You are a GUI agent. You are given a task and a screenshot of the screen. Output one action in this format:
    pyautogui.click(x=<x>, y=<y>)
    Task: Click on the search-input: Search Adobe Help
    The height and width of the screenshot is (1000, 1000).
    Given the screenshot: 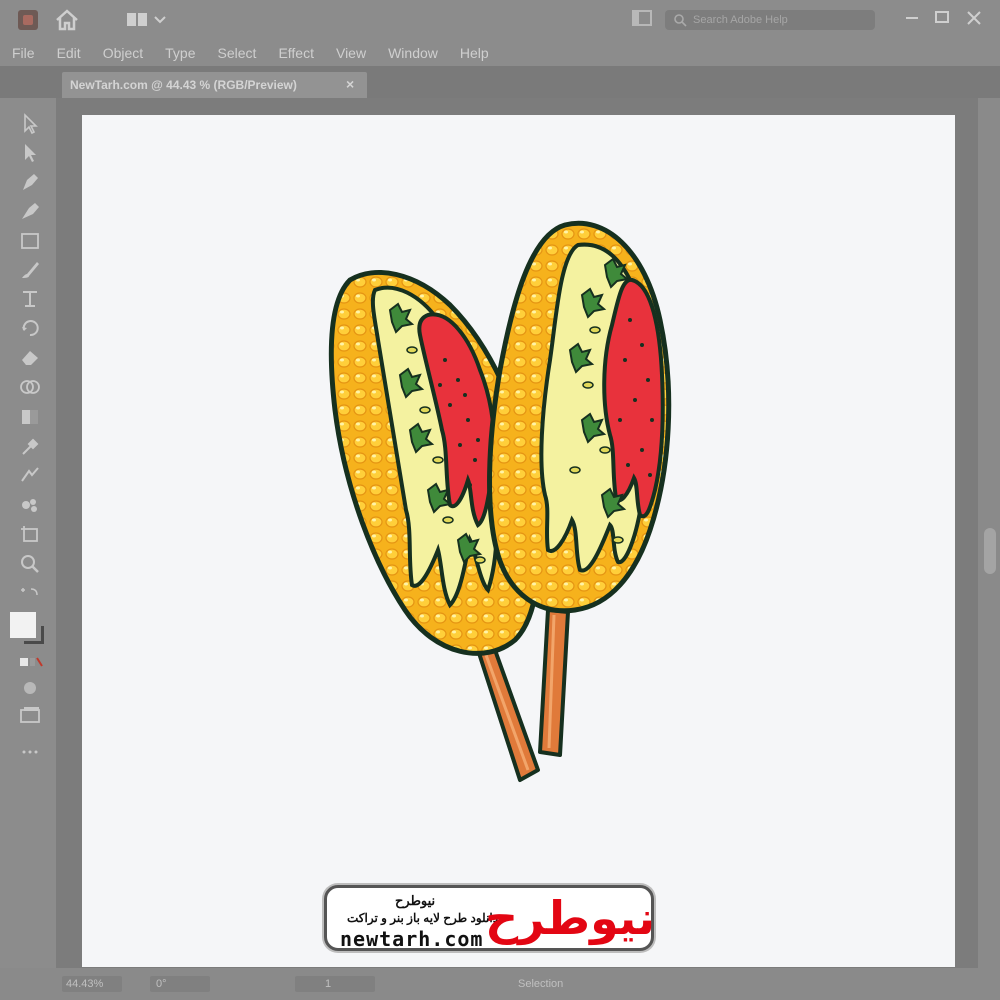 What is the action you would take?
    pyautogui.click(x=770, y=20)
    